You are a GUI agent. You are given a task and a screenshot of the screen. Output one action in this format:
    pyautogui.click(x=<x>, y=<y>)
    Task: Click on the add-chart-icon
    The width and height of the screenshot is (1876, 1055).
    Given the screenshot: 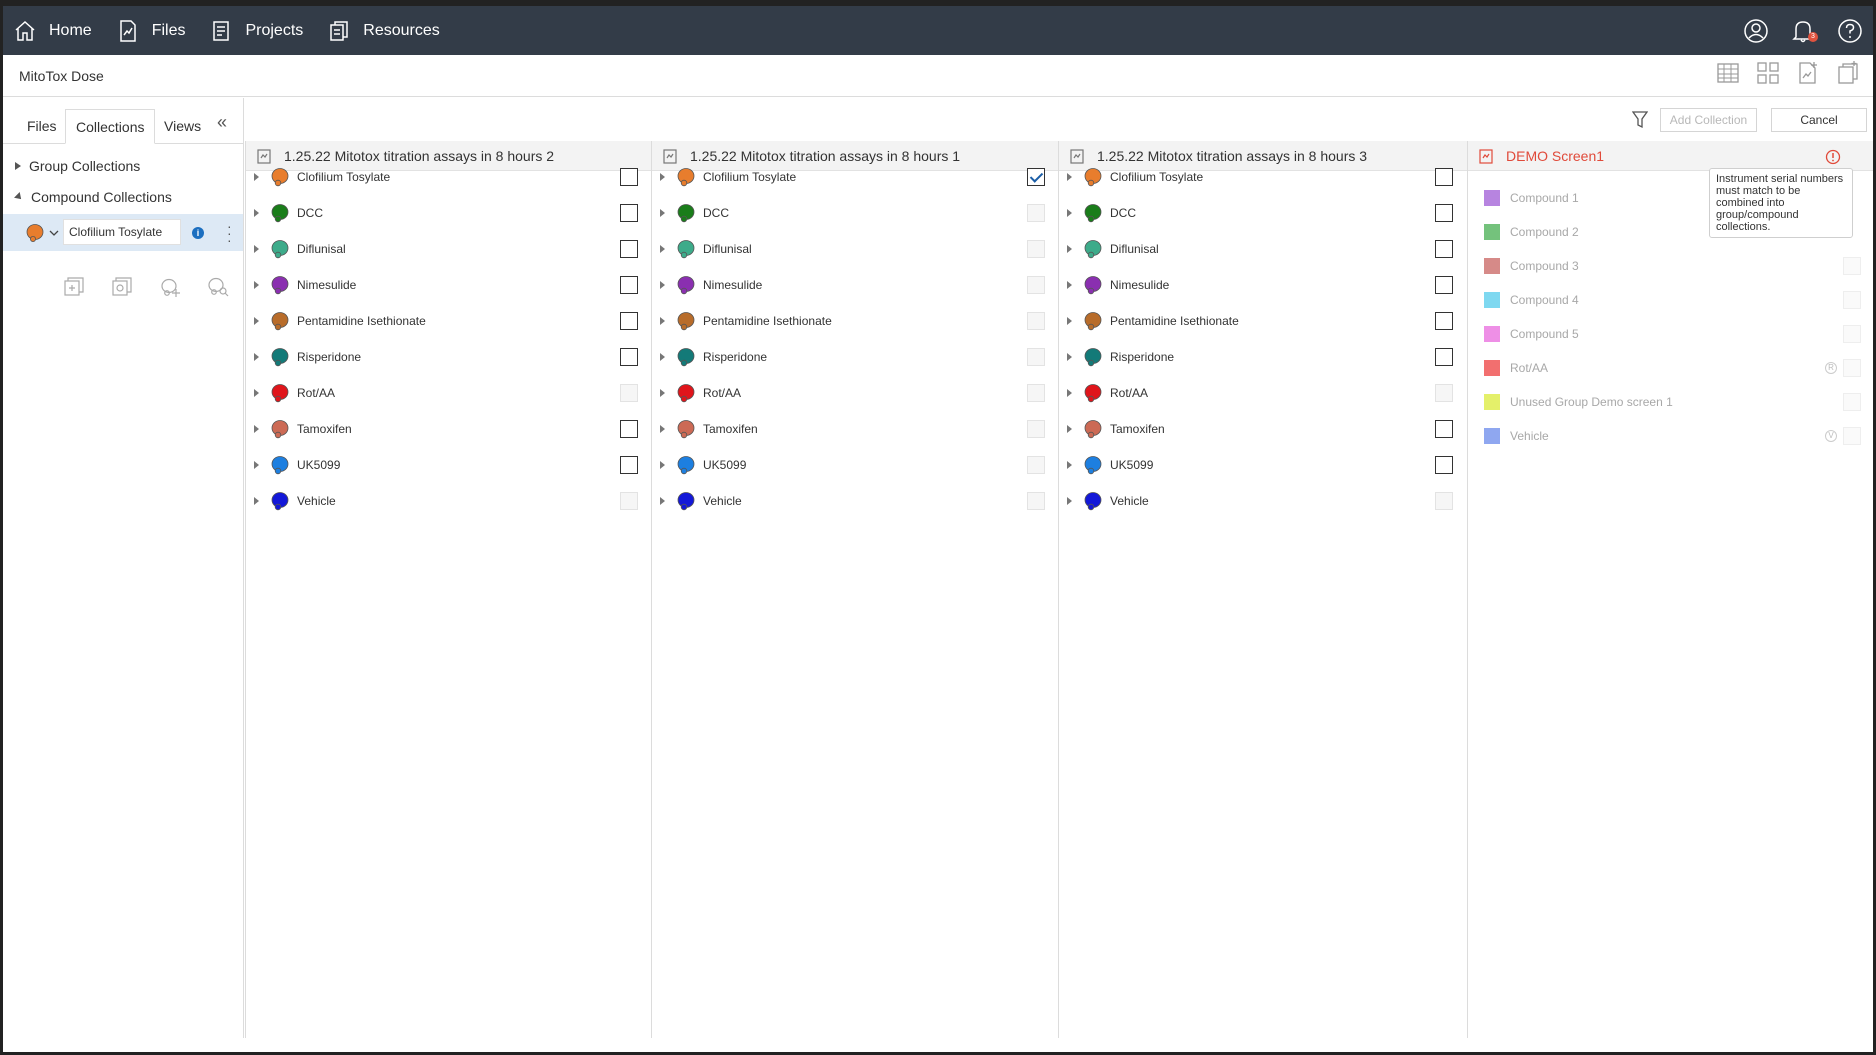 What is the action you would take?
    pyautogui.click(x=1808, y=73)
    